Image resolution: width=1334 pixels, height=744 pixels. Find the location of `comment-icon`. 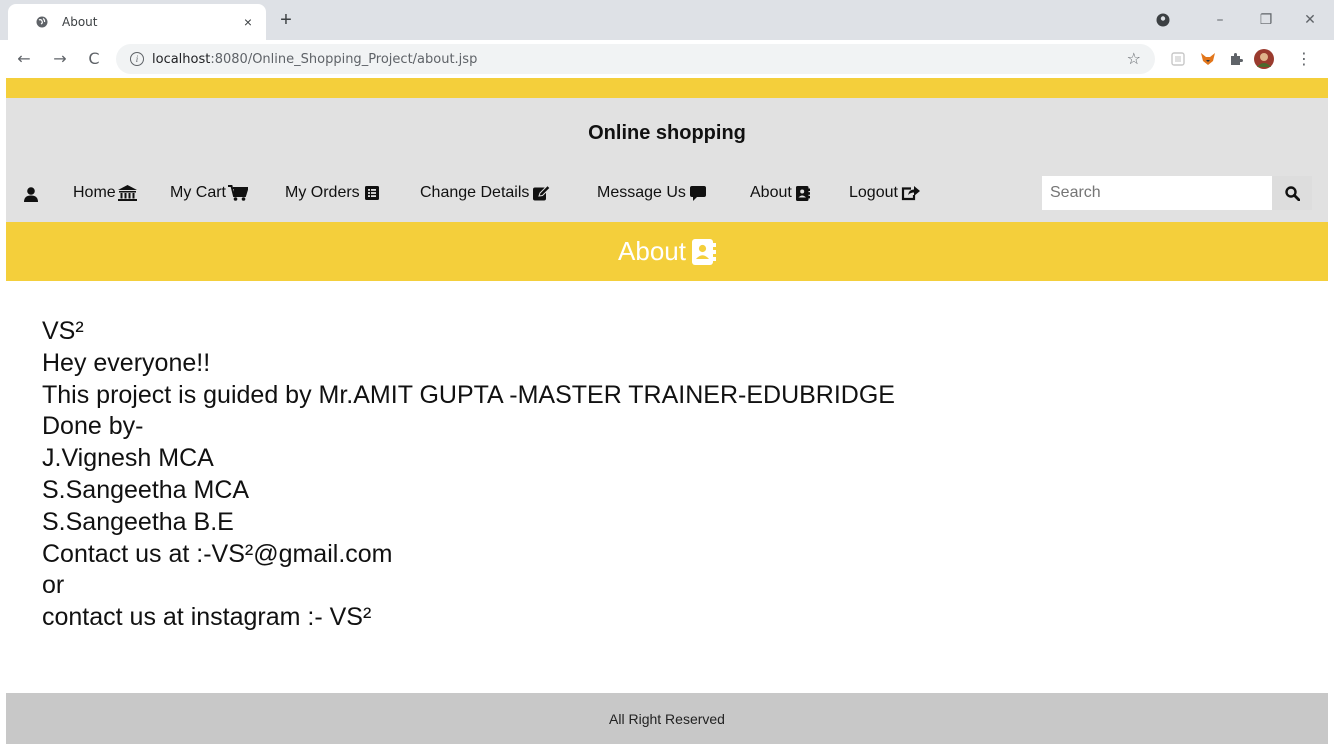

comment-icon is located at coordinates (697, 193).